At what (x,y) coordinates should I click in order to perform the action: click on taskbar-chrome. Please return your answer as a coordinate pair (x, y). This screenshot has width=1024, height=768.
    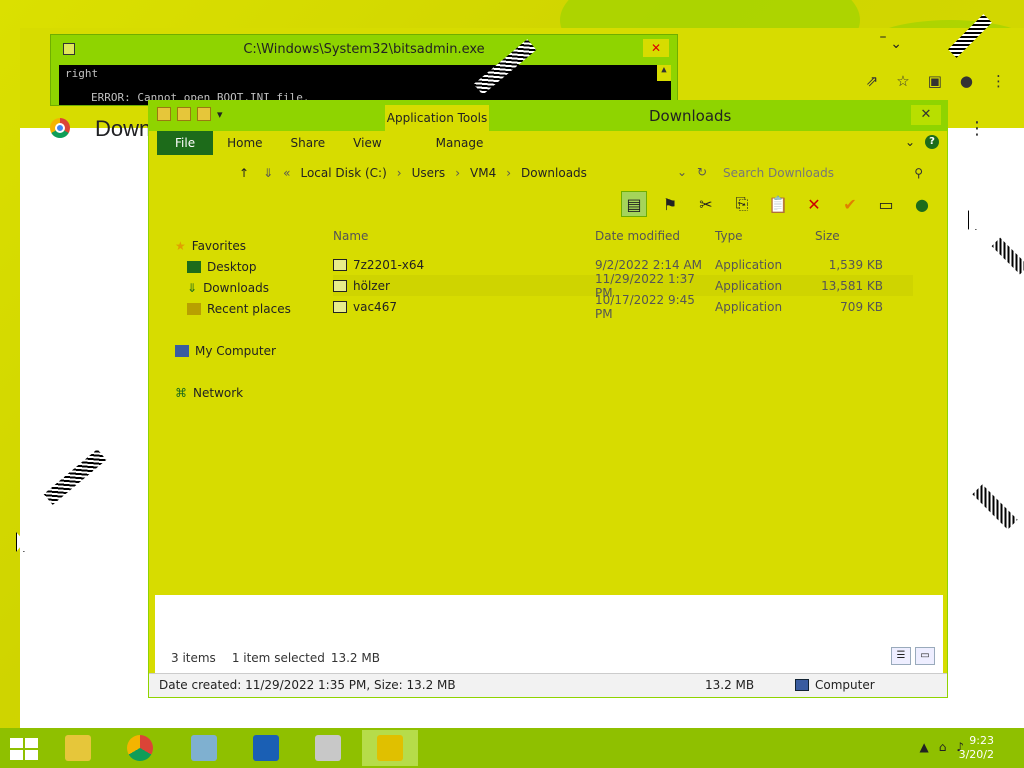
    Looking at the image, I should click on (140, 748).